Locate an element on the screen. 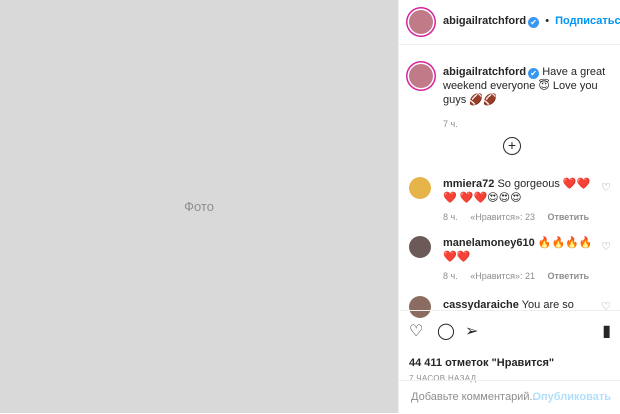 This screenshot has width=620, height=414. header-username: abigailratchford is located at coordinates (484, 21).